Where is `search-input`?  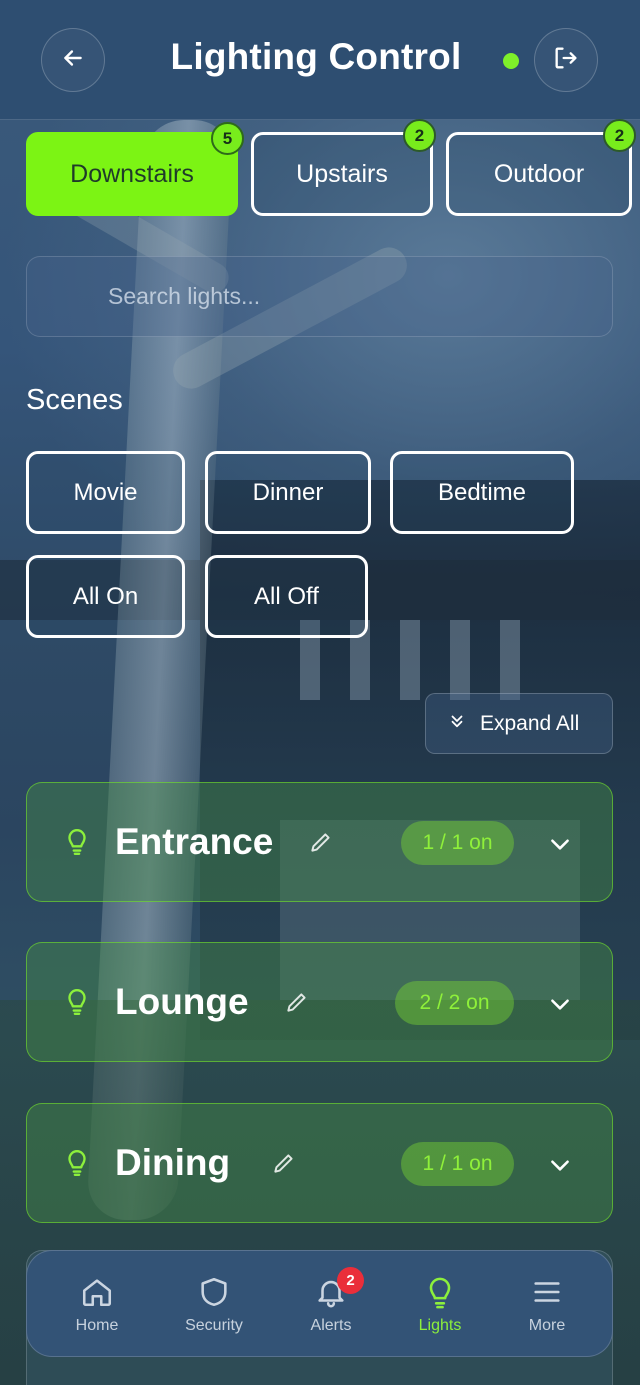
search-input is located at coordinates (319, 296).